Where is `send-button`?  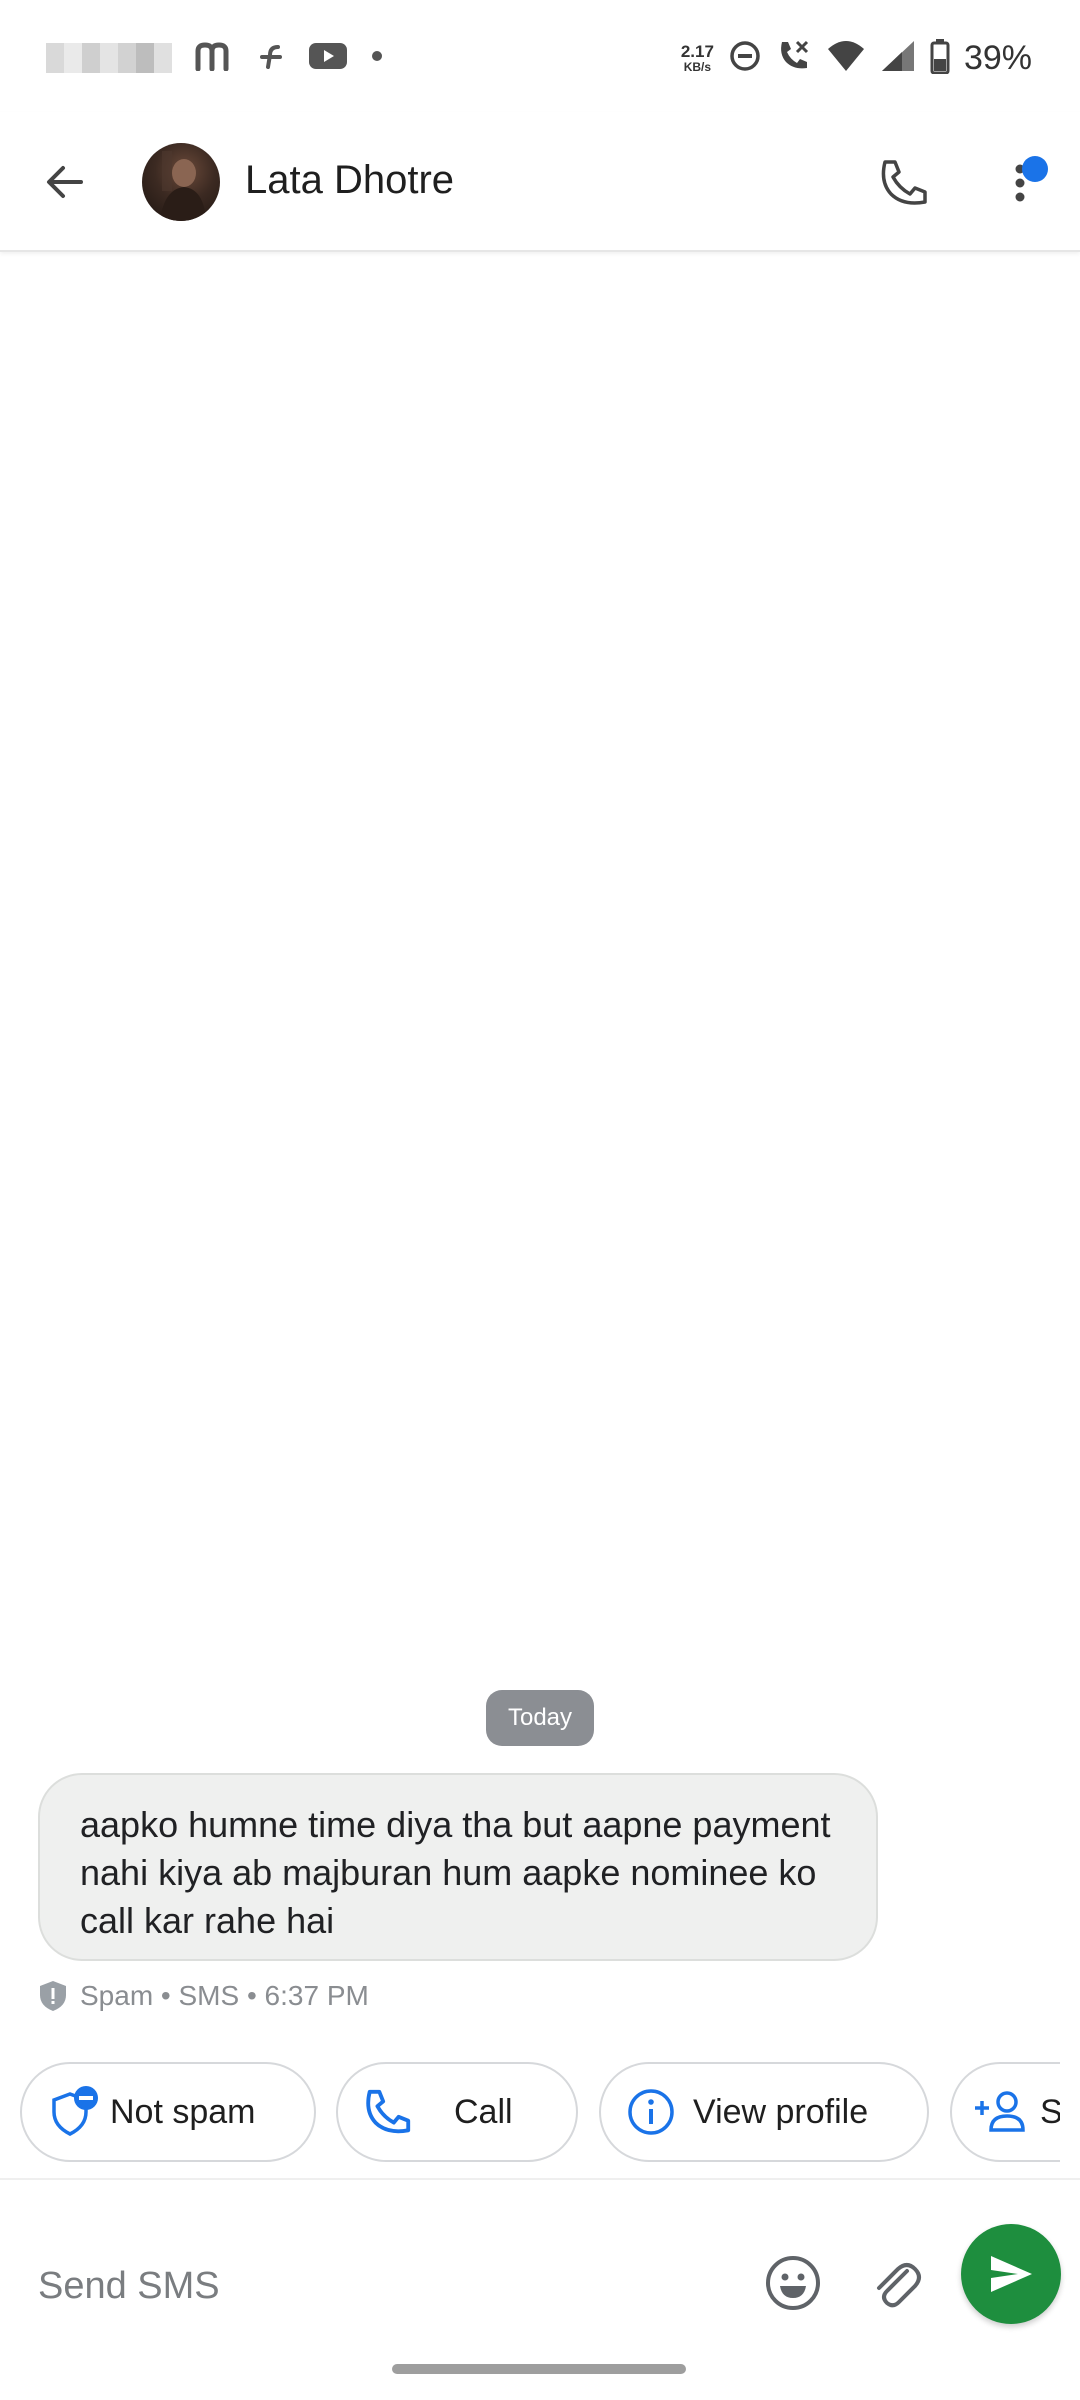
send-button is located at coordinates (1011, 2274).